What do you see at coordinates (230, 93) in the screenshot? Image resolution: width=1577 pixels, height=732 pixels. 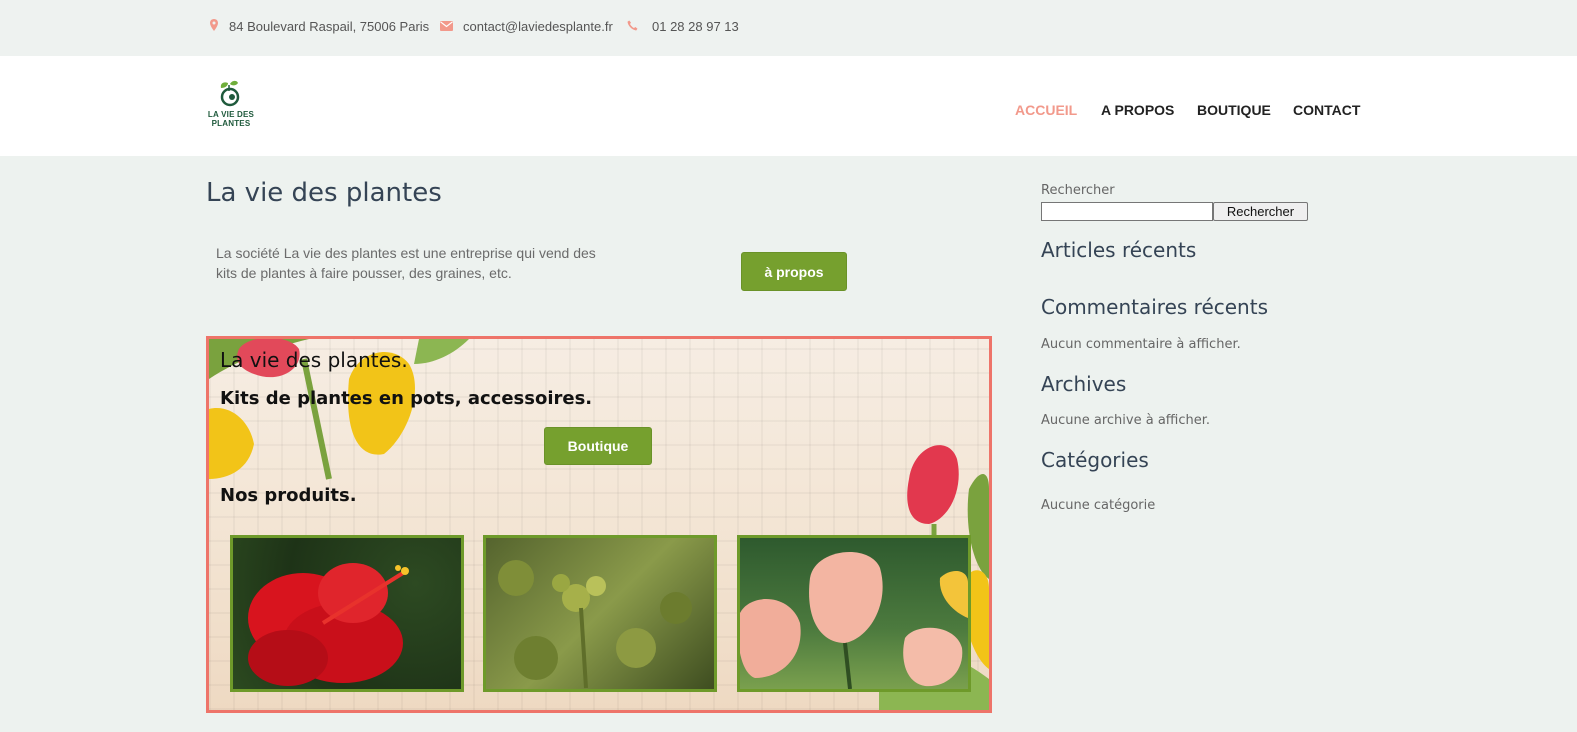 I see `sprout-logo-icon` at bounding box center [230, 93].